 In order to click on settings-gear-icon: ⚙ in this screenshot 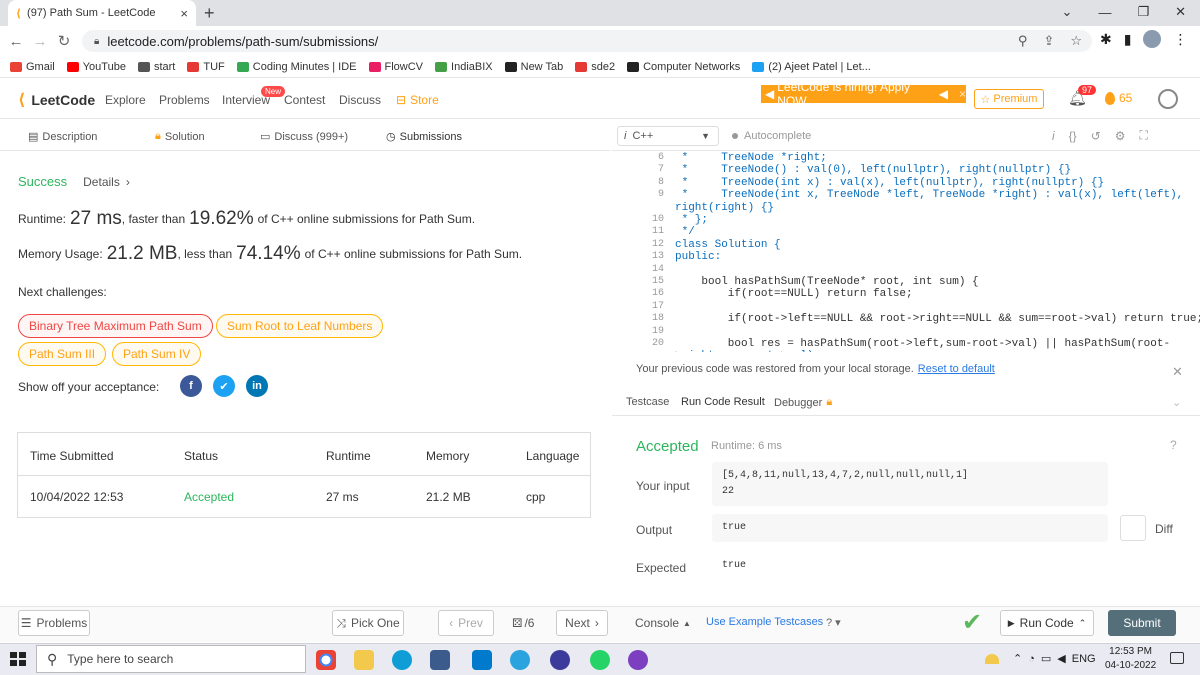, I will do `click(1120, 136)`.